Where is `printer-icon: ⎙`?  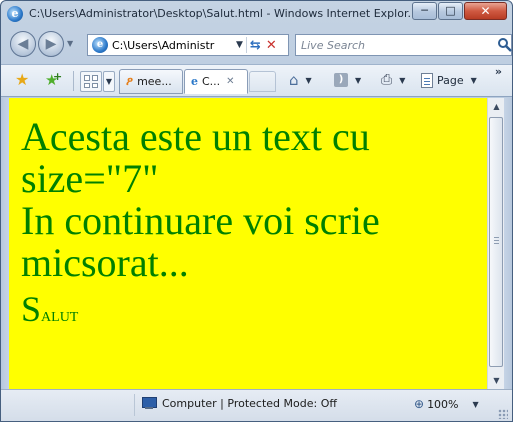 printer-icon: ⎙ is located at coordinates (387, 80).